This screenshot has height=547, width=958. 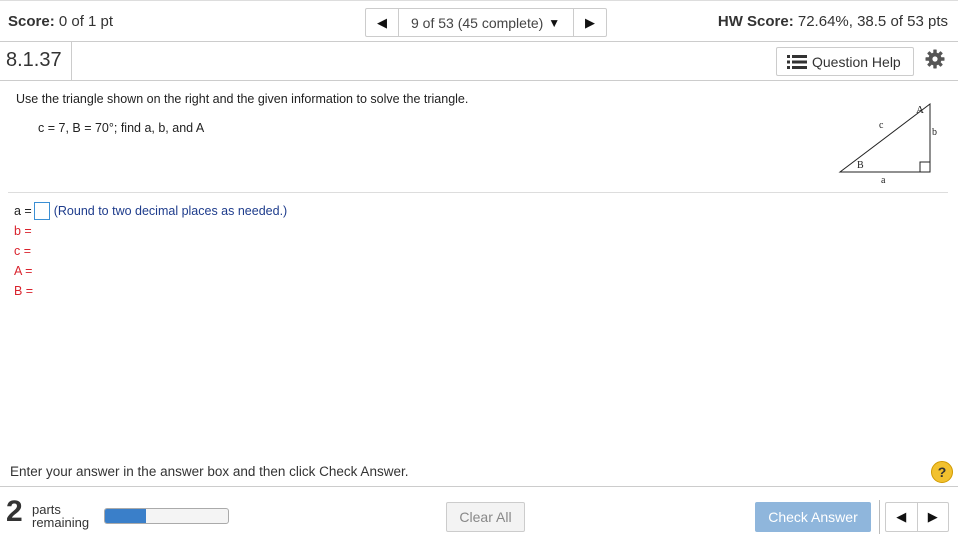 I want to click on right-triangle-figure: A B c b a, so click(x=887, y=144).